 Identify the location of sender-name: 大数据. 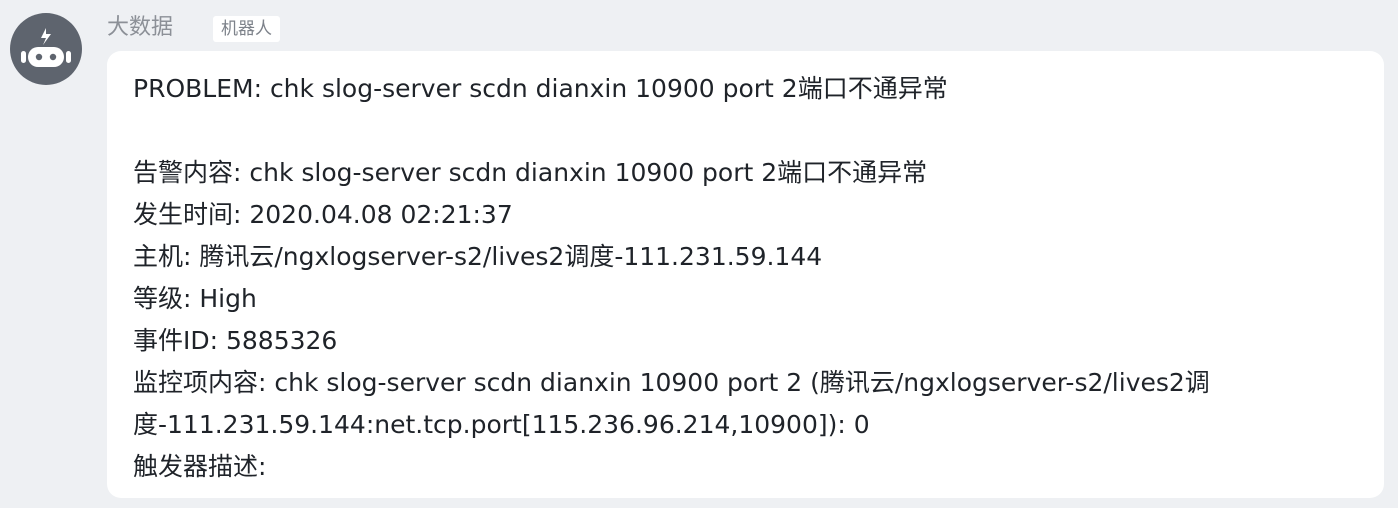
(140, 28).